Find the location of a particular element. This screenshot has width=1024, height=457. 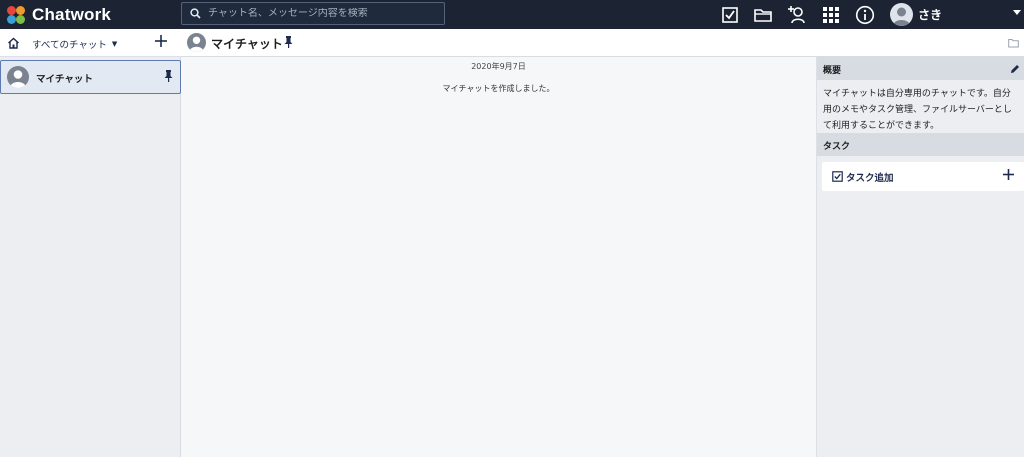

room-avatar is located at coordinates (18, 77).